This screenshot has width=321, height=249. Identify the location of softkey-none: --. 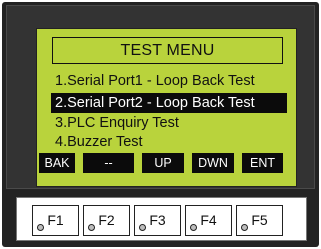
(108, 163).